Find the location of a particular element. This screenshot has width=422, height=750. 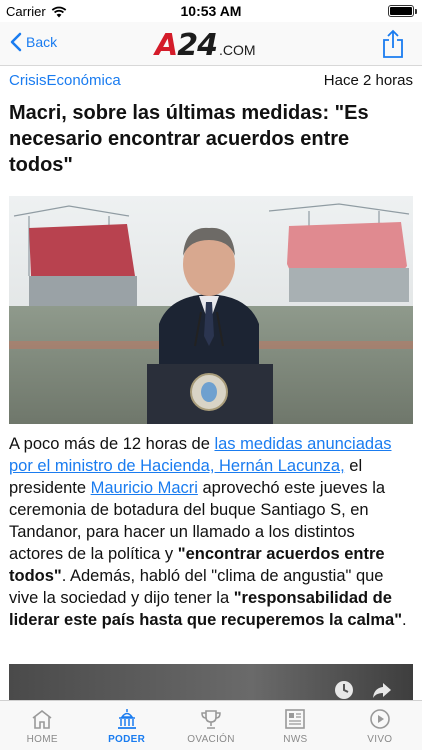

article-time: Hace 2 horas is located at coordinates (368, 80).